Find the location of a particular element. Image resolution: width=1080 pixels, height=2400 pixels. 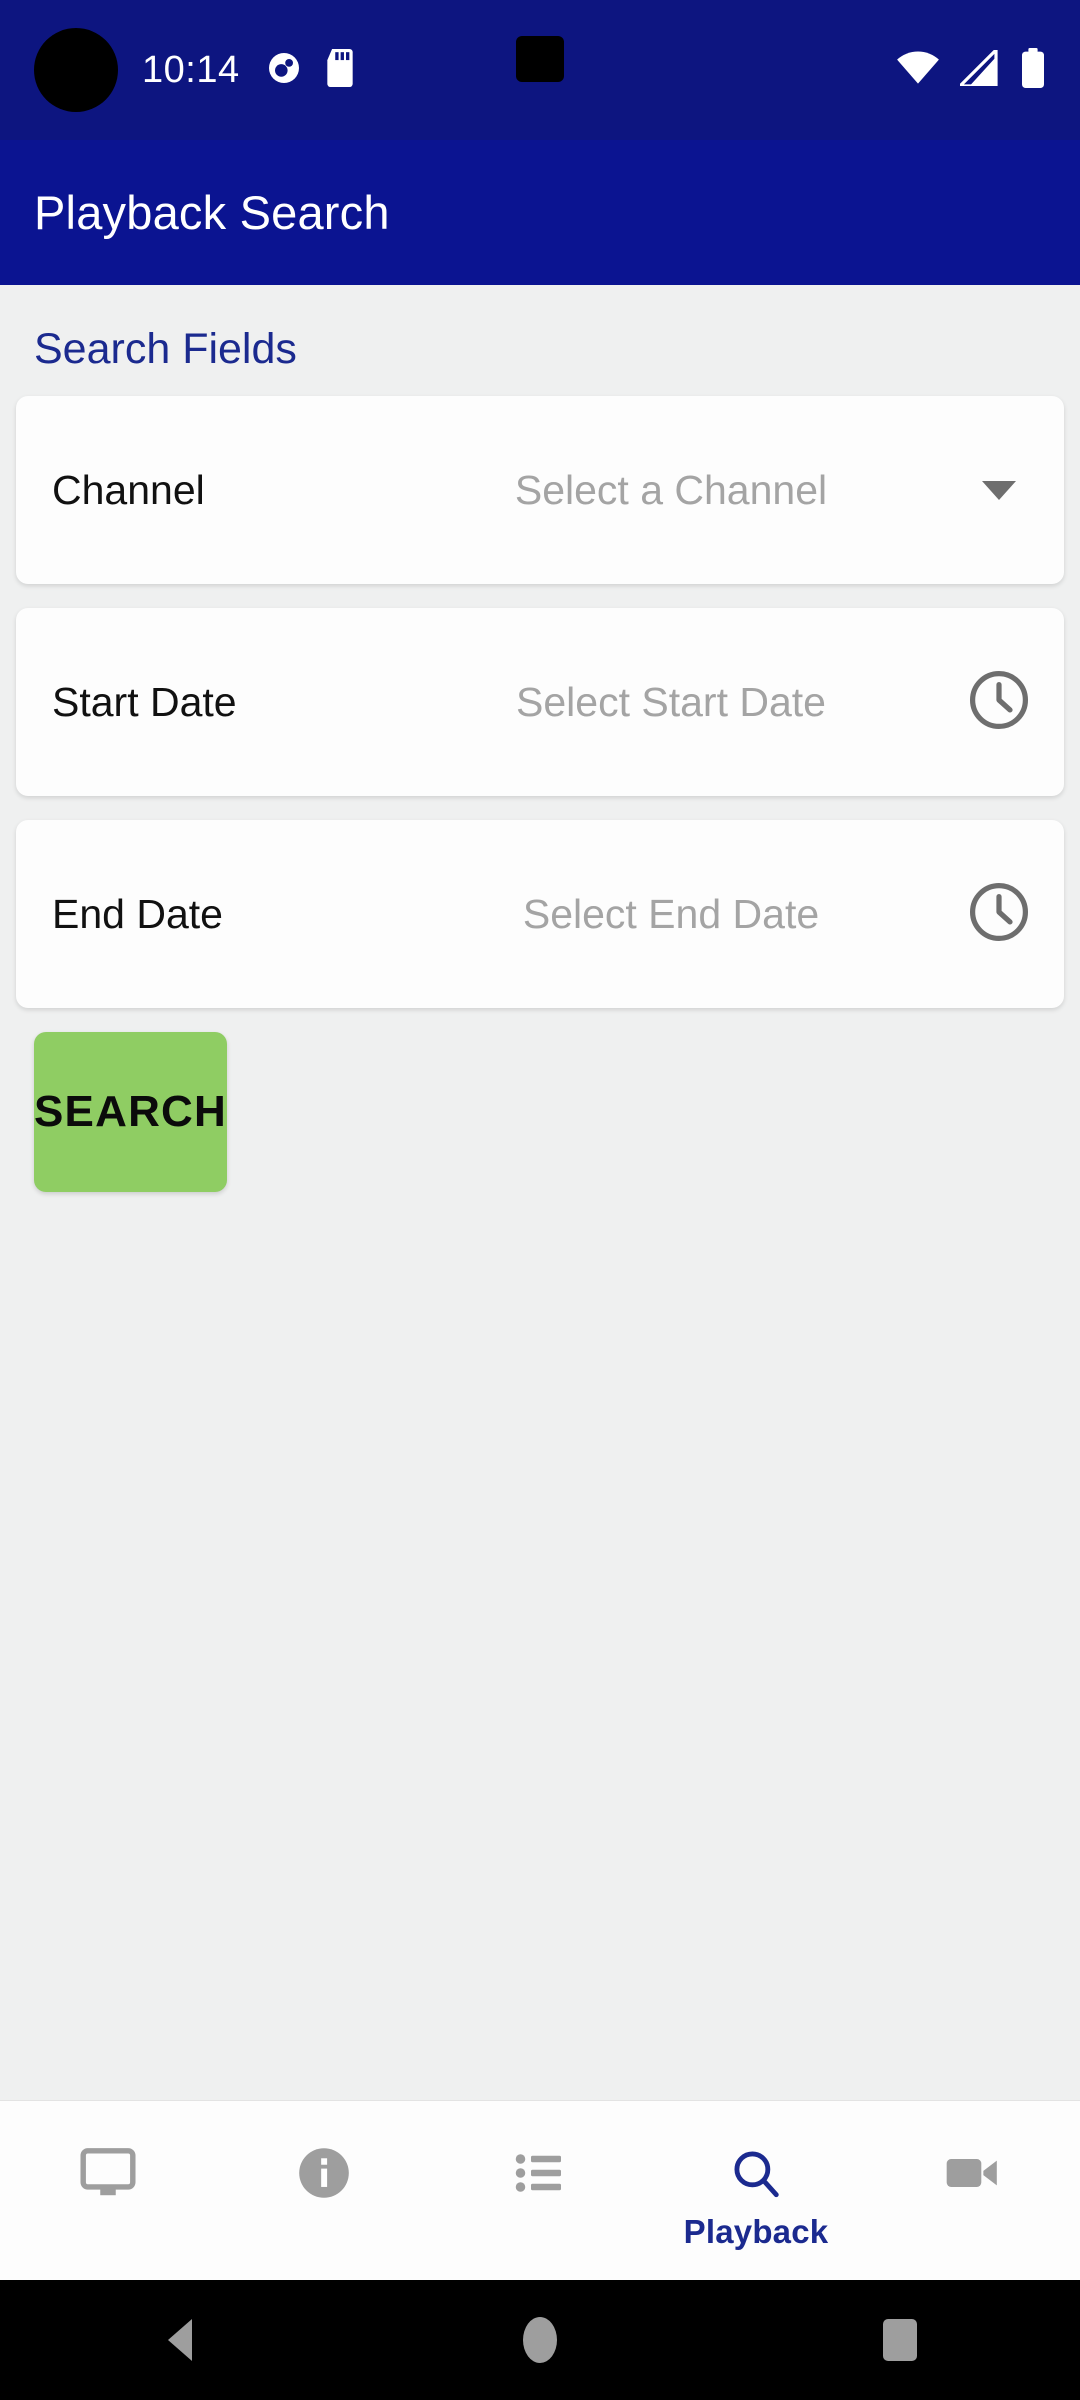

sd-card-icon is located at coordinates (340, 70).